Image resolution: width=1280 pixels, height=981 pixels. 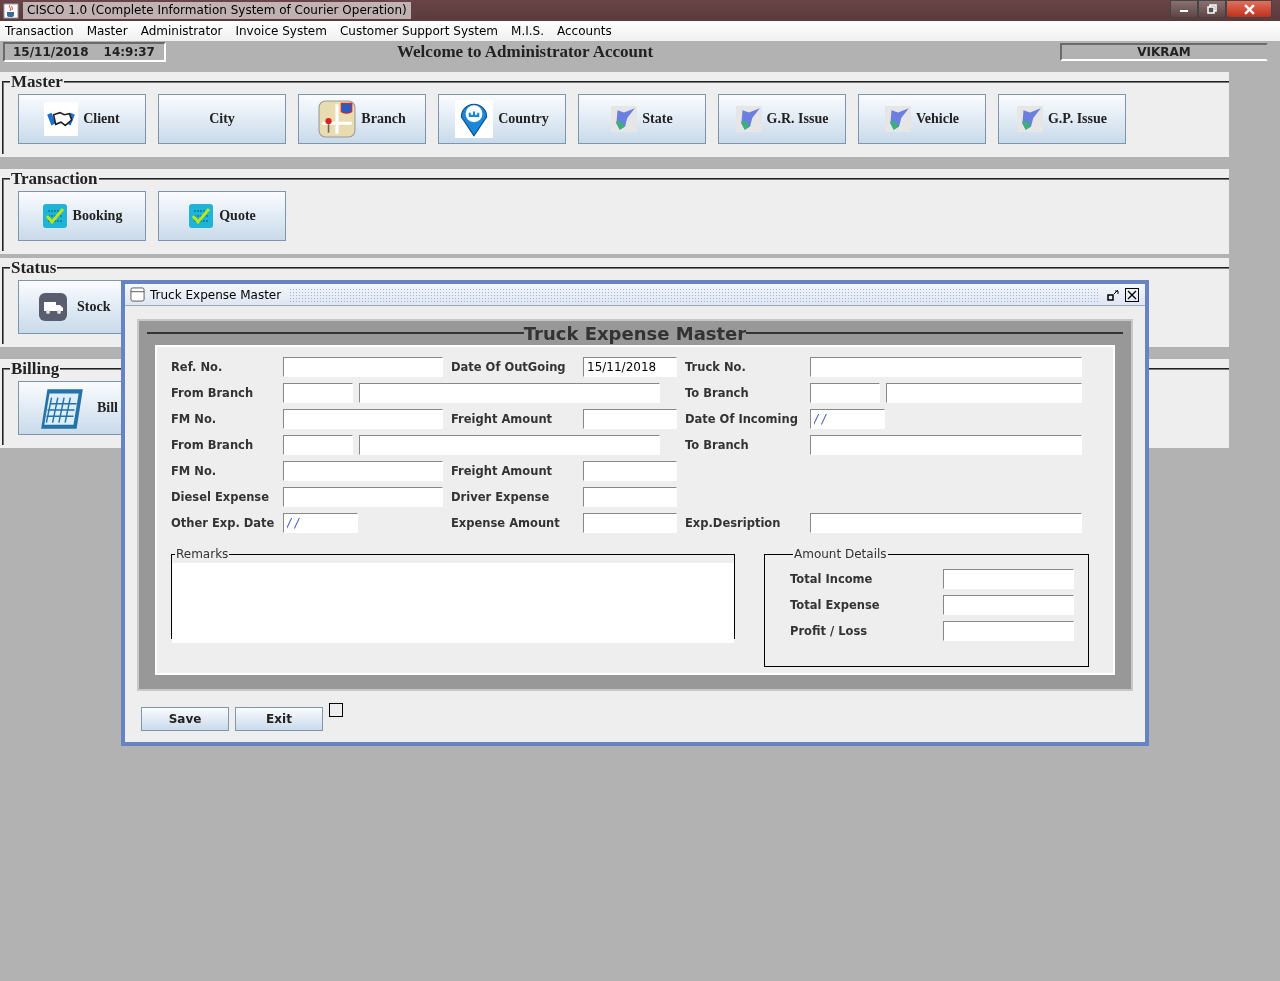 I want to click on group-title: Amount Details, so click(x=840, y=554).